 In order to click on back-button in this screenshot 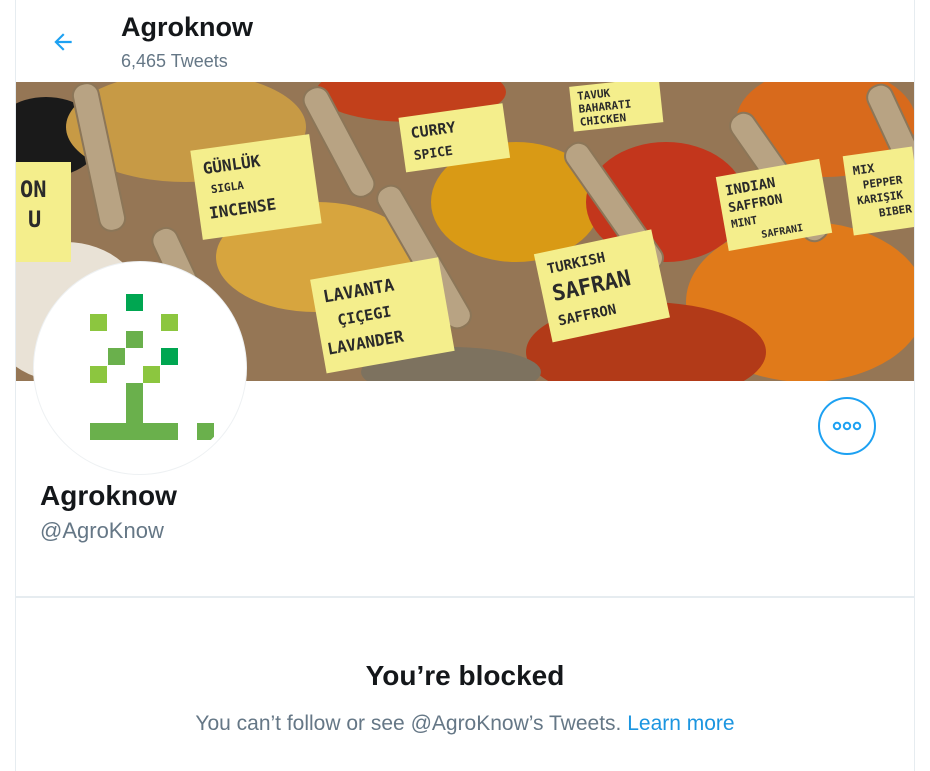, I will do `click(63, 42)`.